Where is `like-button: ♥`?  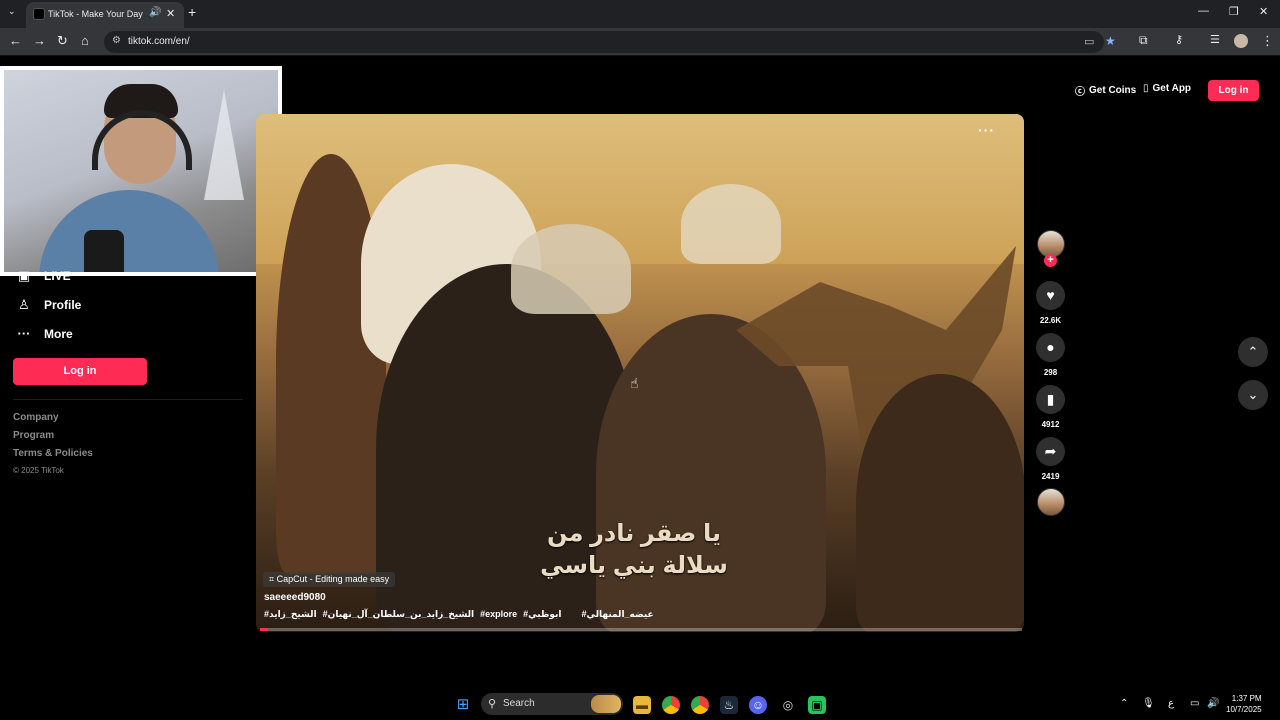 like-button: ♥ is located at coordinates (1050, 295).